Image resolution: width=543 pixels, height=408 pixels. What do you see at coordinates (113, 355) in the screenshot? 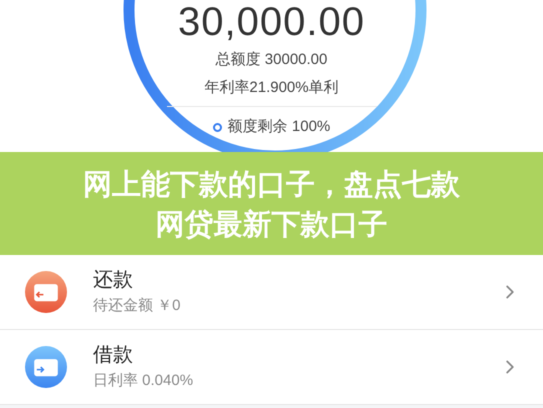
I see `row-title: 借款` at bounding box center [113, 355].